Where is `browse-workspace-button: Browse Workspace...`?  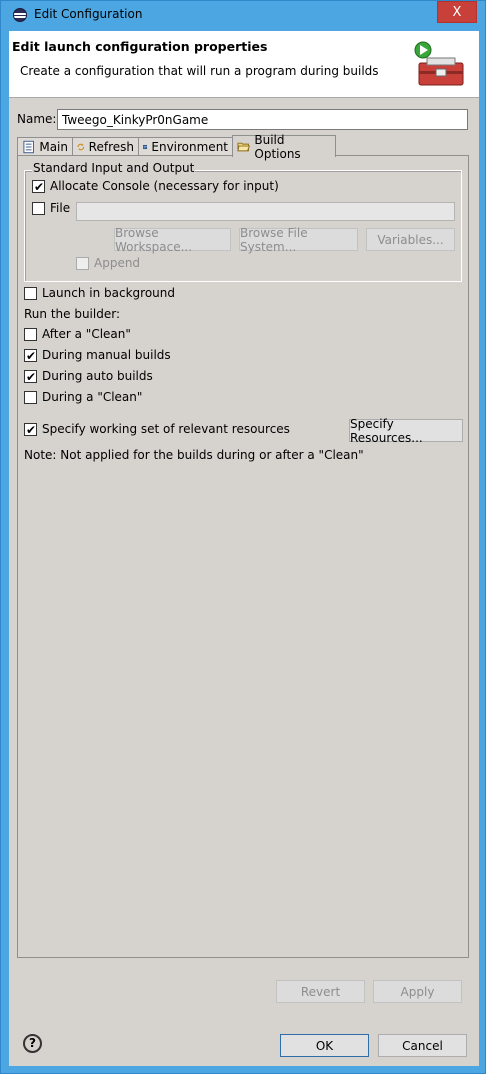
browse-workspace-button: Browse Workspace... is located at coordinates (172, 240).